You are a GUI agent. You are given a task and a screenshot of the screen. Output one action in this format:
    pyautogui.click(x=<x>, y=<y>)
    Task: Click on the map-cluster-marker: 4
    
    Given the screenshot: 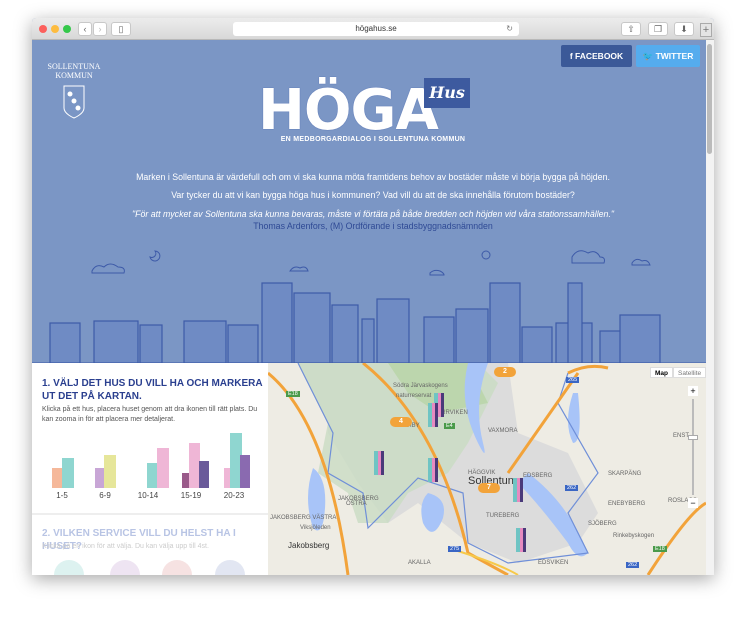 What is the action you would take?
    pyautogui.click(x=401, y=422)
    